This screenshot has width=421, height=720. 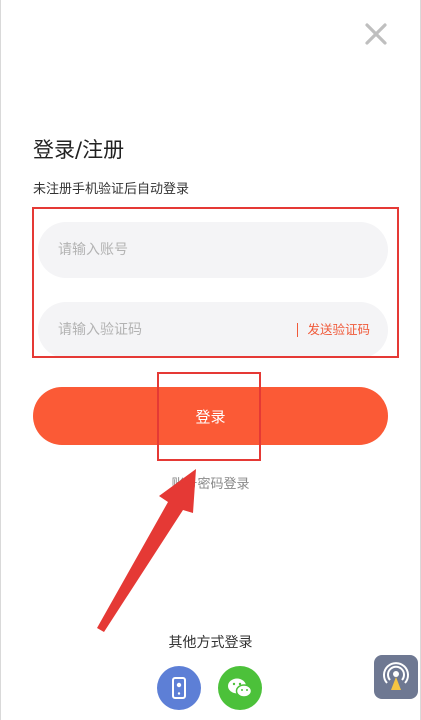 What do you see at coordinates (177, 330) in the screenshot?
I see `code-input` at bounding box center [177, 330].